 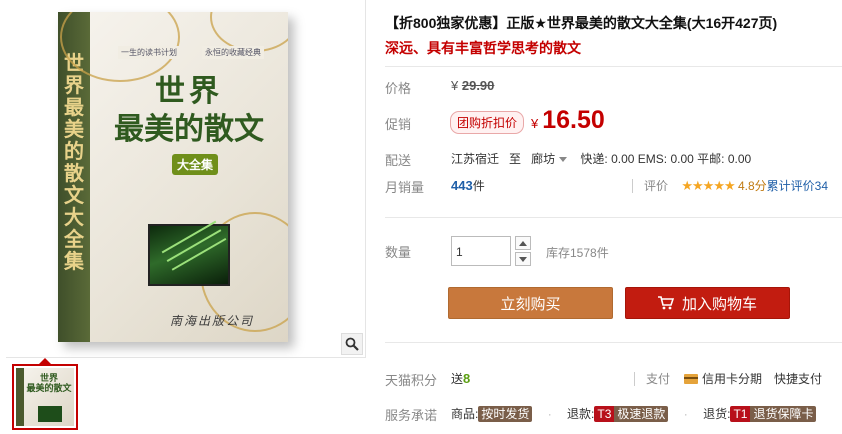 What do you see at coordinates (604, 414) in the screenshot?
I see `refund-code-badge: T3` at bounding box center [604, 414].